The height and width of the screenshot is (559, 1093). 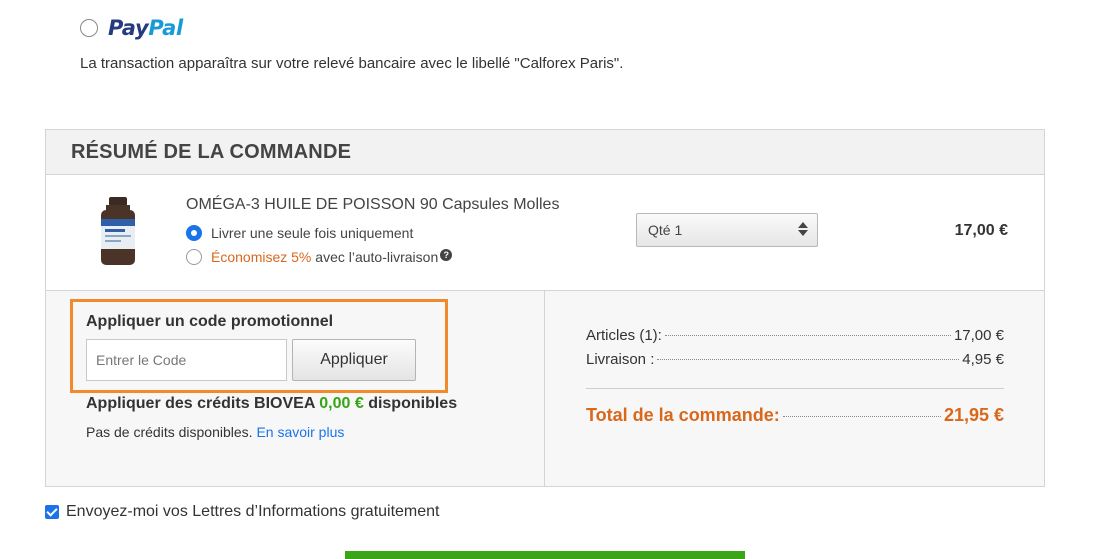 What do you see at coordinates (620, 359) in the screenshot?
I see `shipping-label: Livraison :` at bounding box center [620, 359].